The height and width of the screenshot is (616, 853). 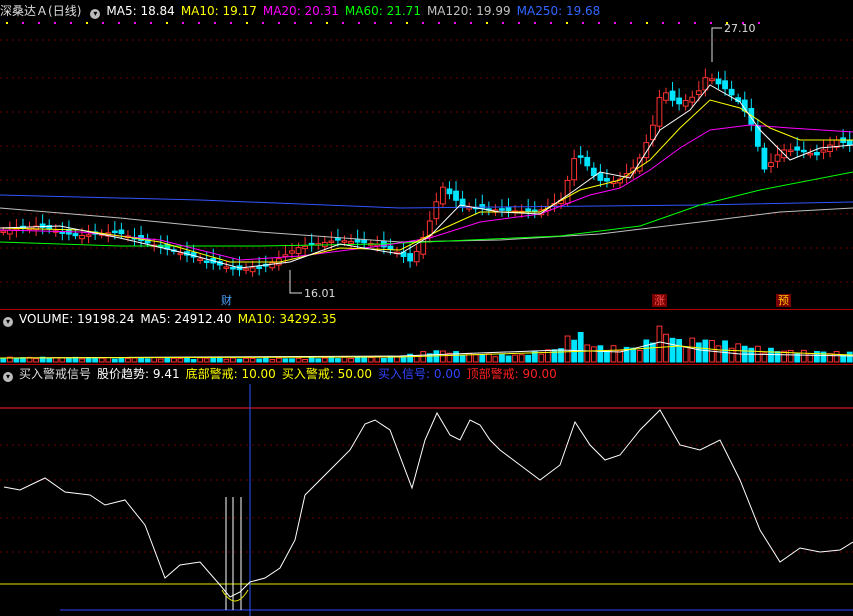 I want to click on forecast-marker: 预, so click(x=783, y=300).